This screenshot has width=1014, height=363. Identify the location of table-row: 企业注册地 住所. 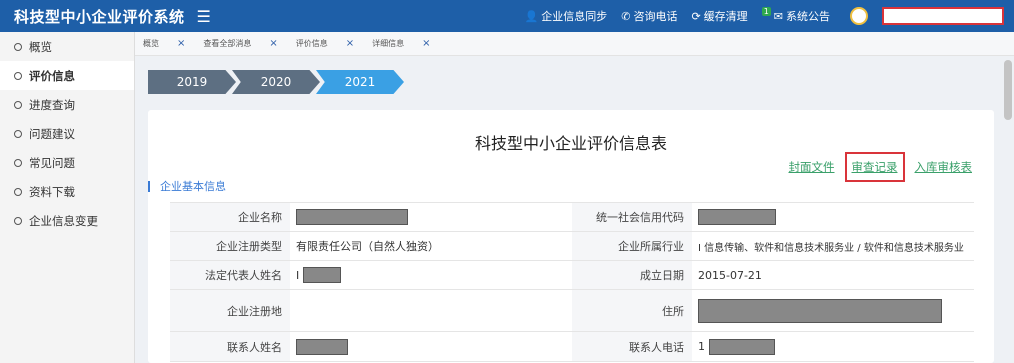
(572, 311).